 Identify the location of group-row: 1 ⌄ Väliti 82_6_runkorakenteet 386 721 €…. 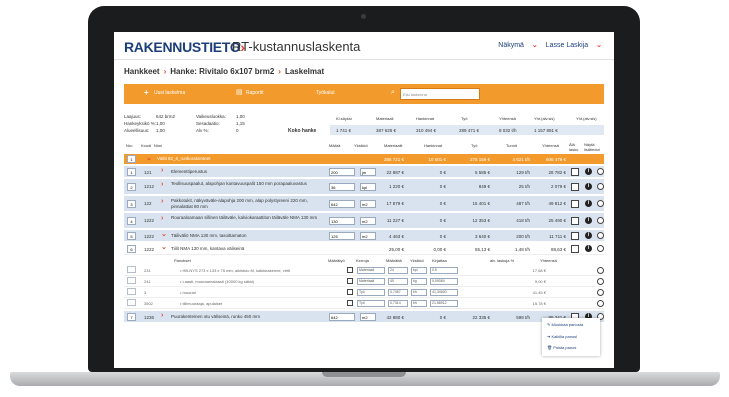
(364, 159).